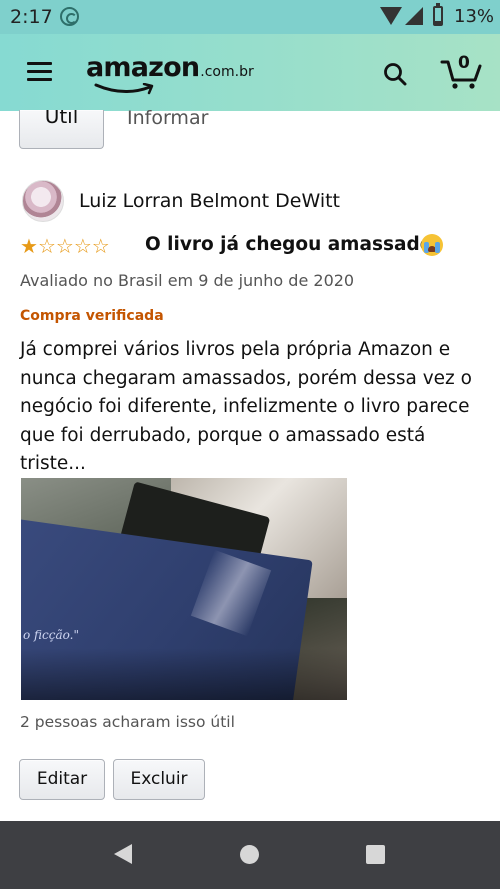  I want to click on star-rating: ★☆☆☆☆, so click(65, 246).